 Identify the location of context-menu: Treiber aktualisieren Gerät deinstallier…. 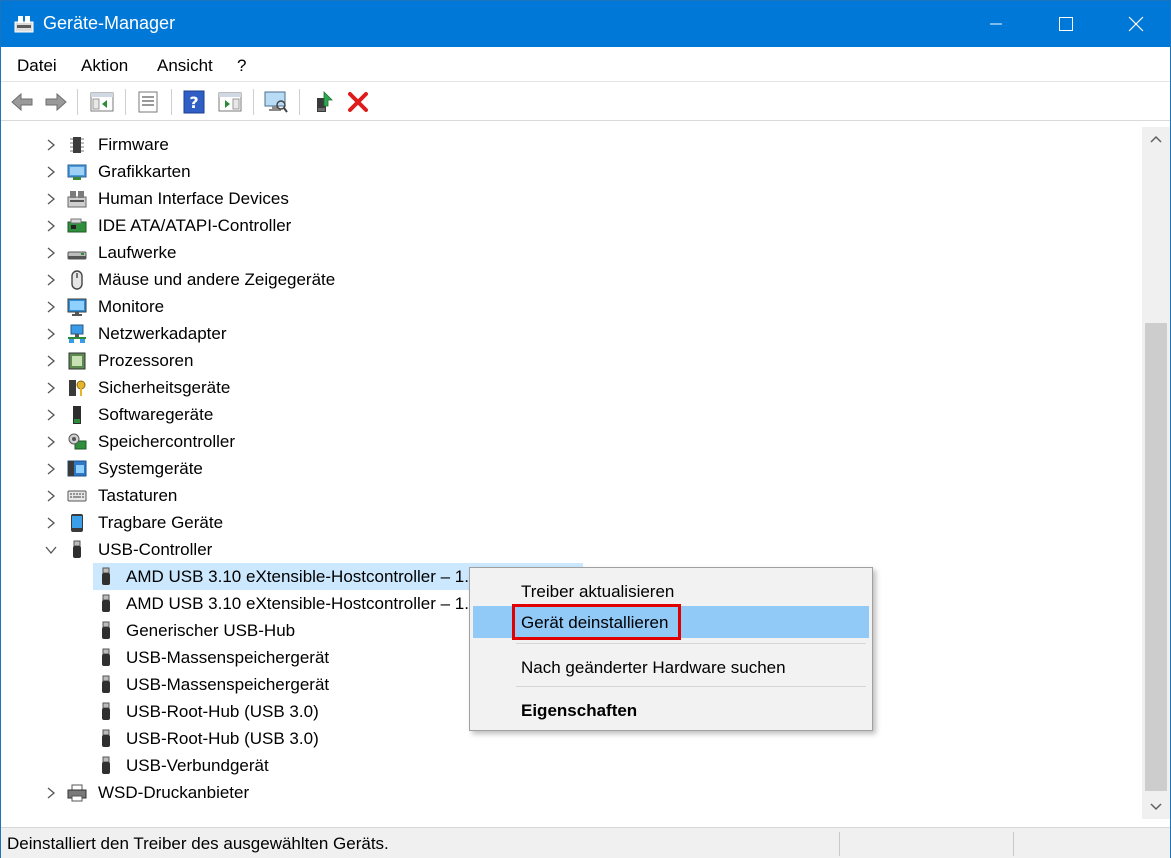
(671, 649).